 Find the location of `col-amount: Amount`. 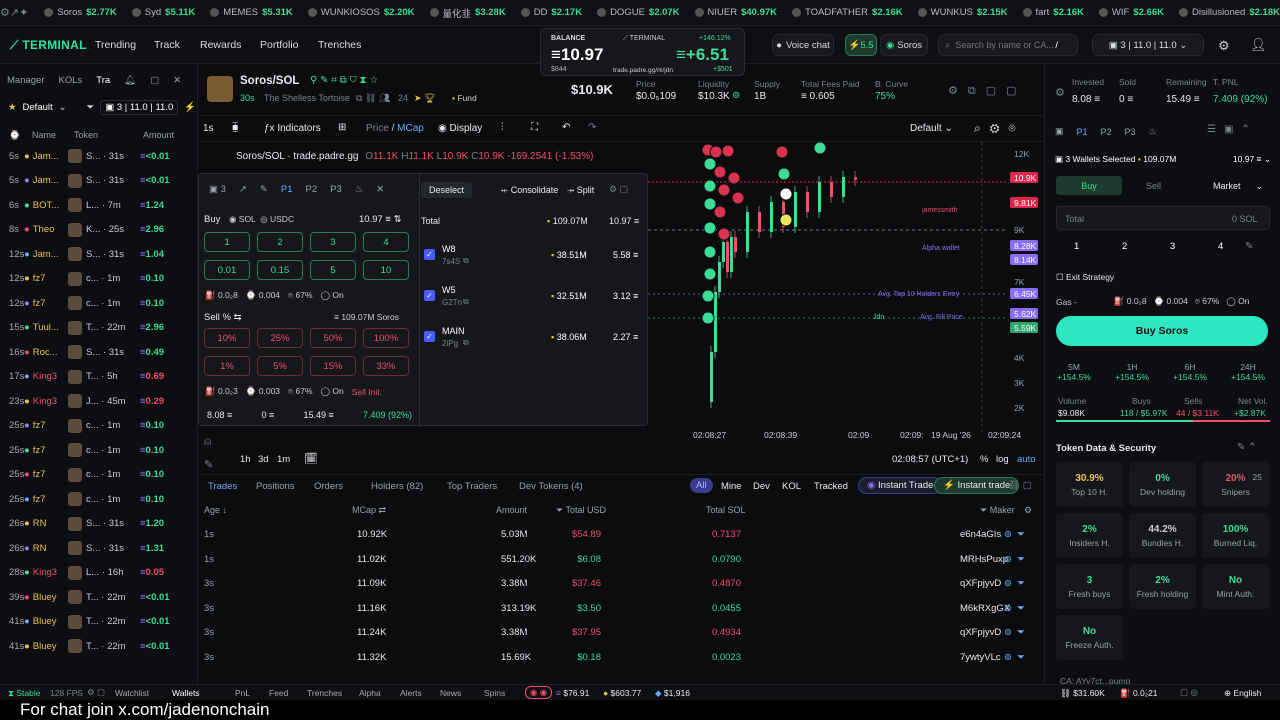

col-amount: Amount is located at coordinates (511, 510).